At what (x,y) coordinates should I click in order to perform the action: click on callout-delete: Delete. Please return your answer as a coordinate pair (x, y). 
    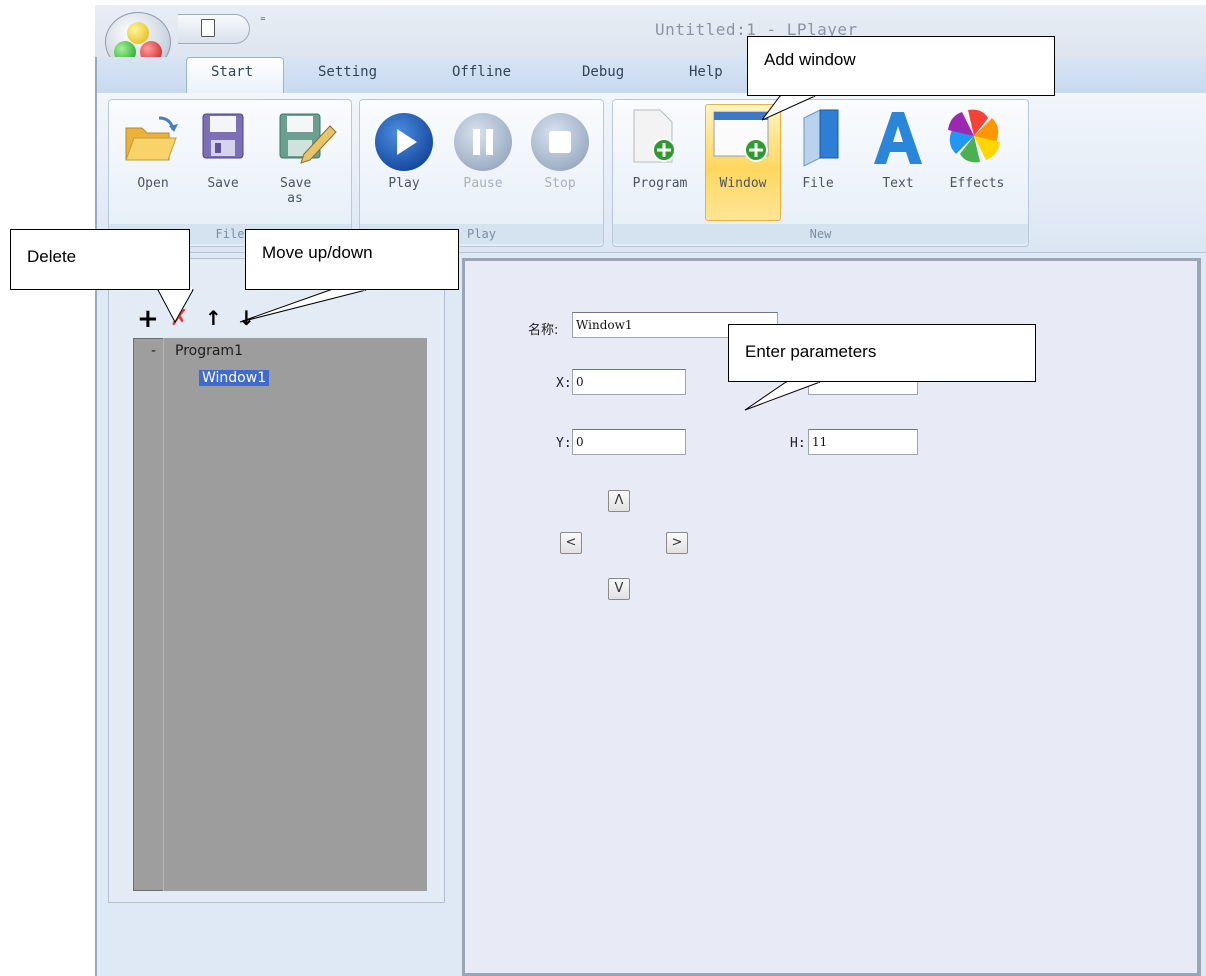
    Looking at the image, I should click on (100, 259).